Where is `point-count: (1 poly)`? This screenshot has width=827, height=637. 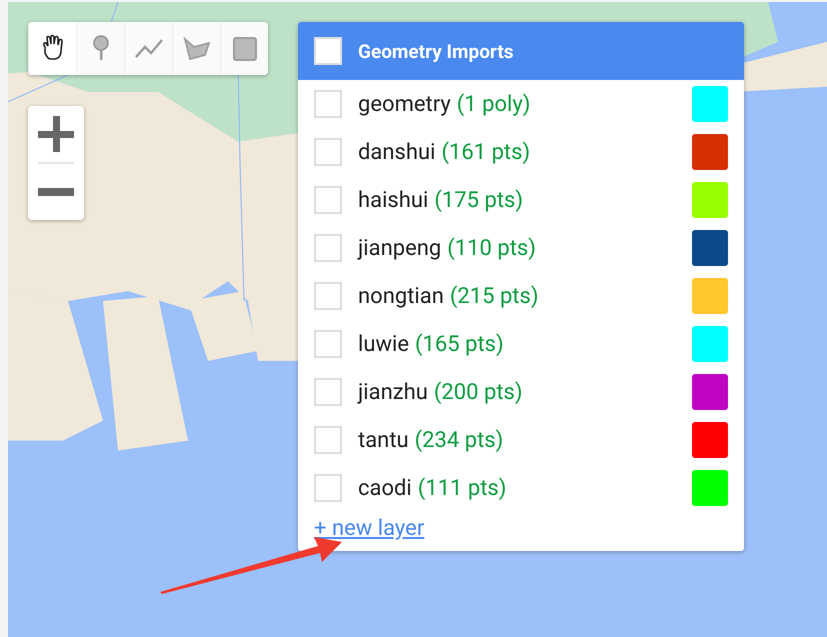 point-count: (1 poly) is located at coordinates (493, 104).